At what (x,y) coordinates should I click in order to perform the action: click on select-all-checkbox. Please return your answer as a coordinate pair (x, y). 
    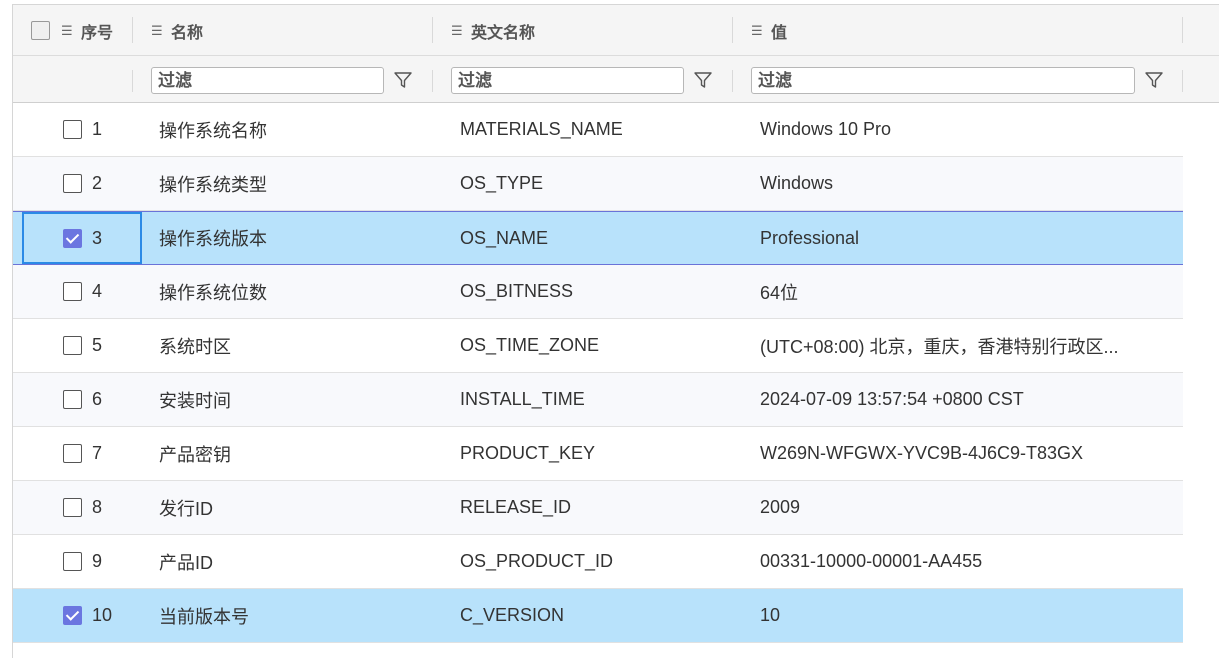
    Looking at the image, I should click on (40, 30).